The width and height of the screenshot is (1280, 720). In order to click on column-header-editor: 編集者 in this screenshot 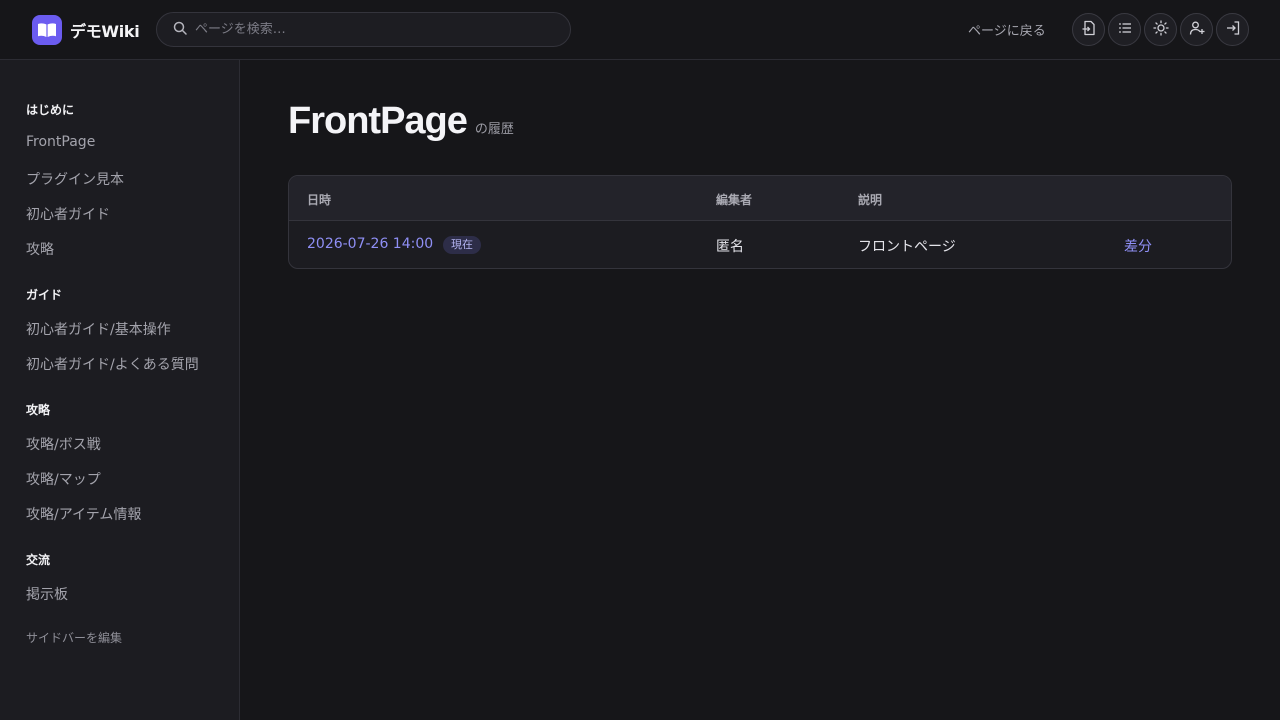, I will do `click(734, 200)`.